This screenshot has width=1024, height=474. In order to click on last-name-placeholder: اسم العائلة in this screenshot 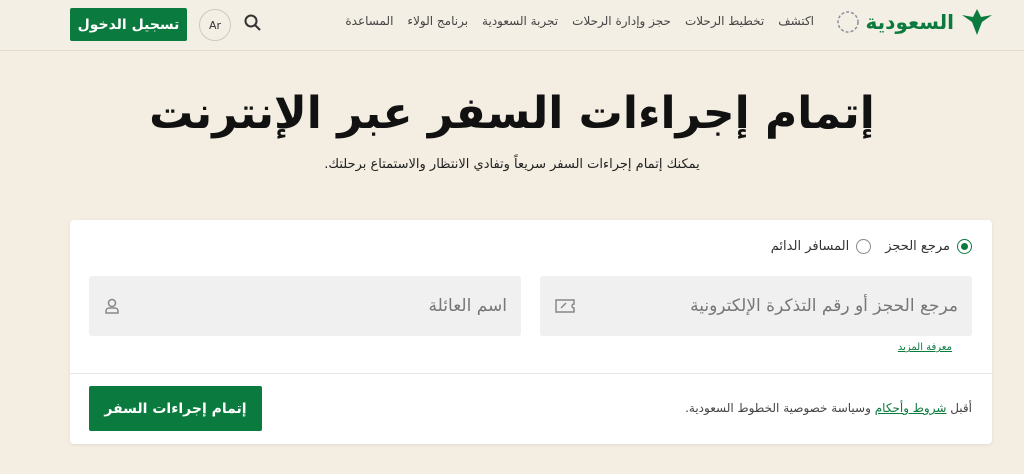, I will do `click(467, 306)`.